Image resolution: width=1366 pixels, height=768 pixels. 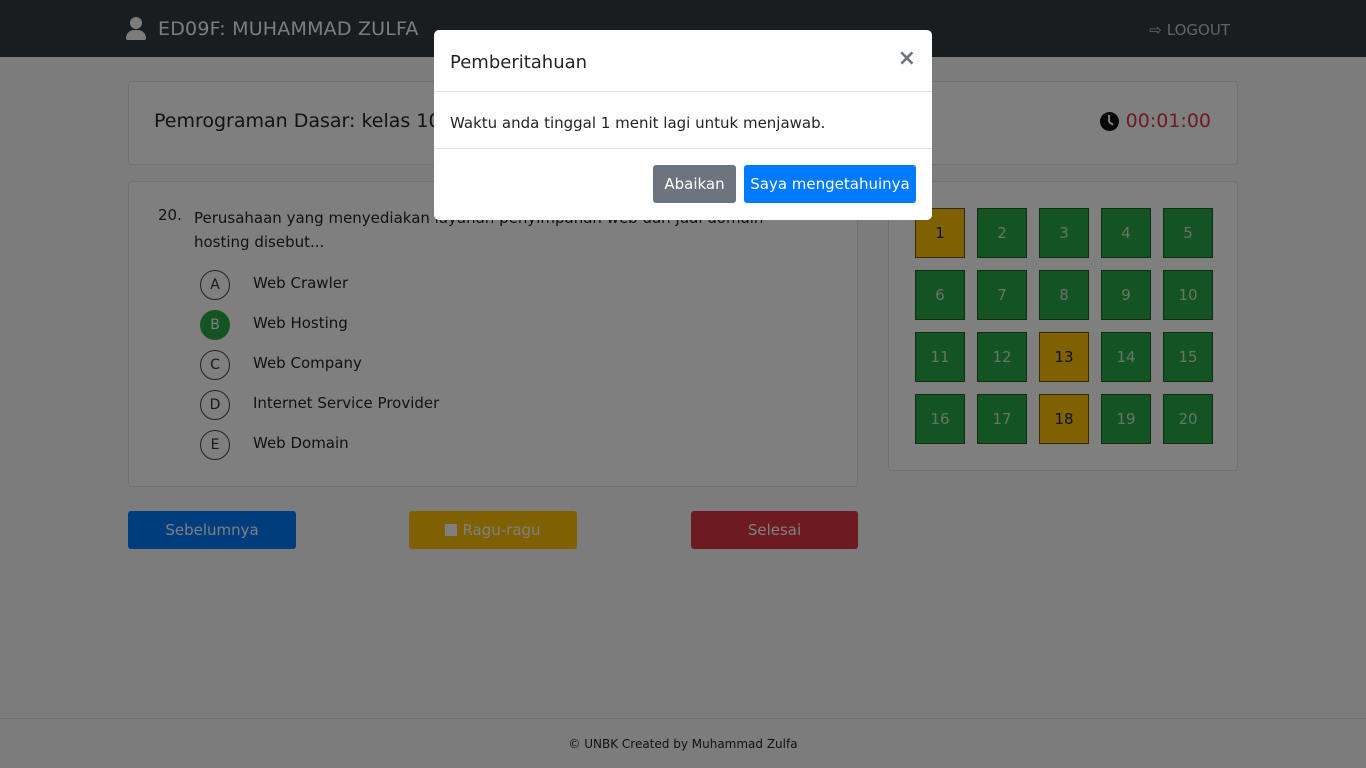 What do you see at coordinates (907, 59) in the screenshot?
I see `close-icon: ×` at bounding box center [907, 59].